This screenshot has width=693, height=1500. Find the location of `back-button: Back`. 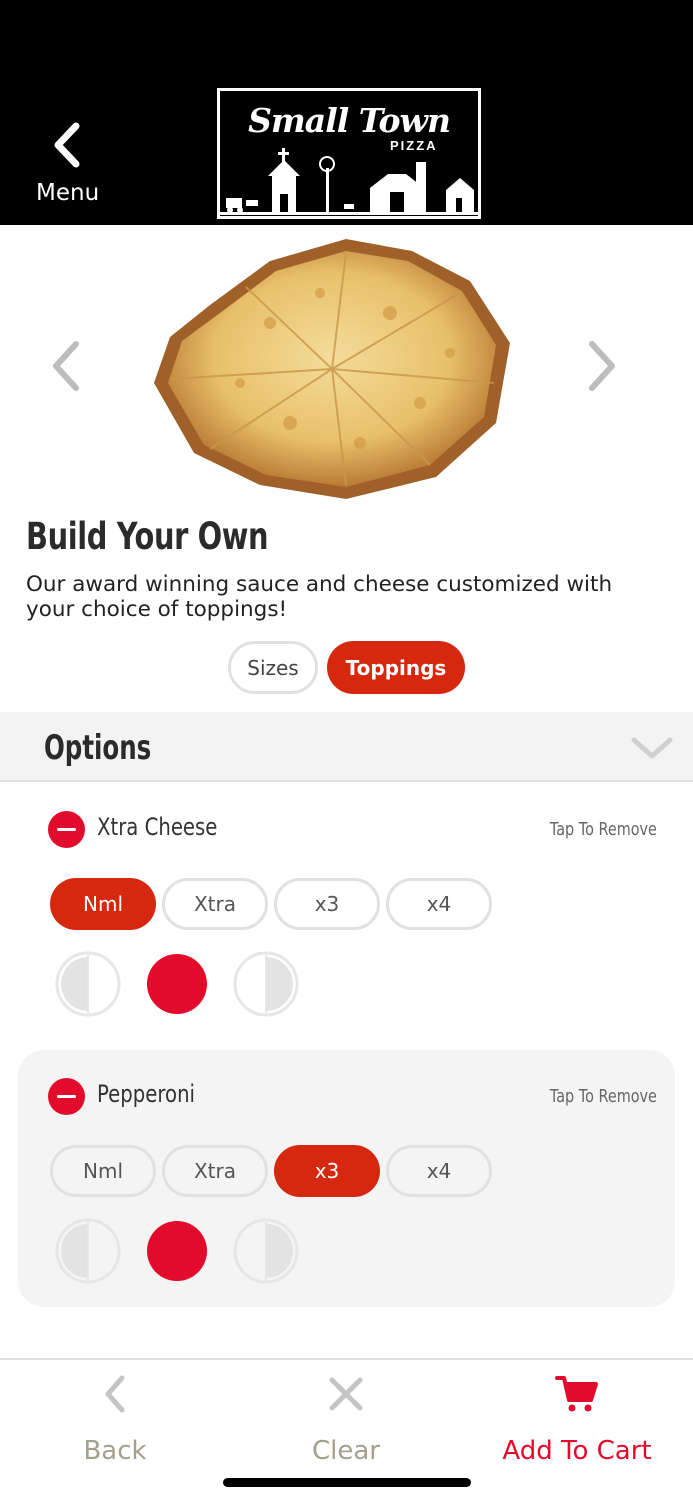

back-button: Back is located at coordinates (115, 1424).